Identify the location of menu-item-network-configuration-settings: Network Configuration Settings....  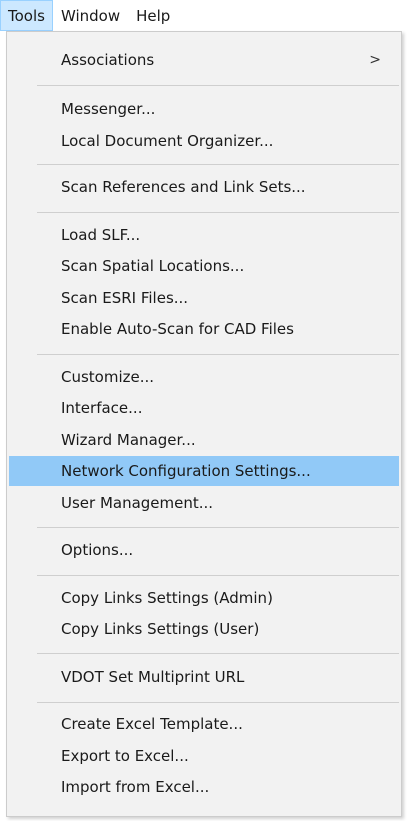
(204, 471).